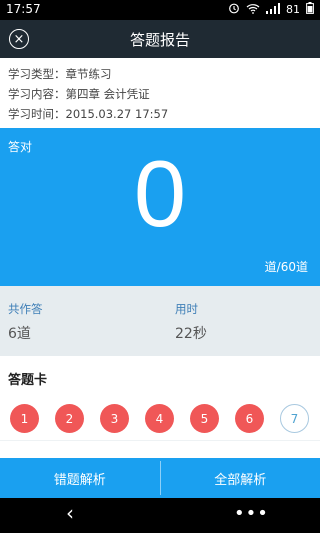  Describe the element at coordinates (88, 114) in the screenshot. I see `study-time: 学习时间：2015.03.27 17:57` at that location.